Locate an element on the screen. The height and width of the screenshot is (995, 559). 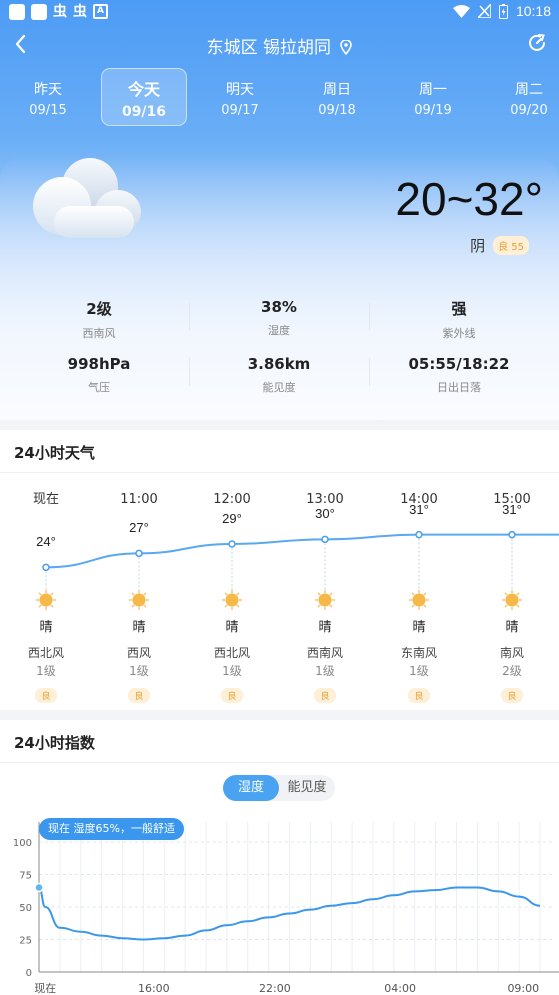
day-name: 周二 is located at coordinates (529, 90).